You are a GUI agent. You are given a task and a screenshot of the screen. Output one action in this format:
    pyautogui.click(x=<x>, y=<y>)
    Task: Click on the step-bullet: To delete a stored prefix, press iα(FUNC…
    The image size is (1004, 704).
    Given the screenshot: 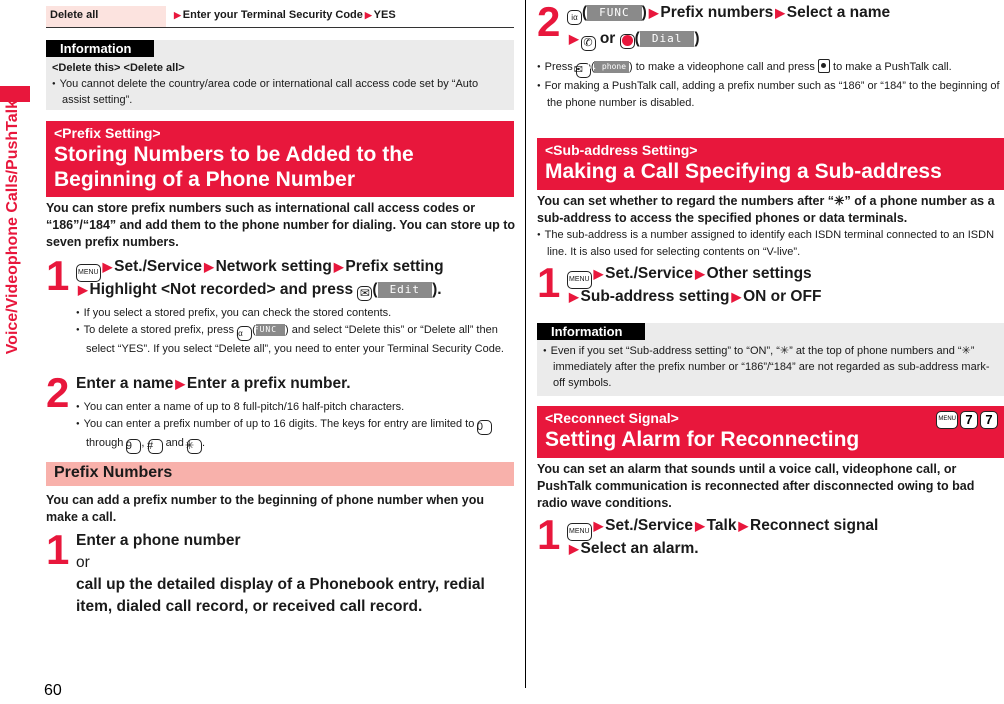 What is the action you would take?
    pyautogui.click(x=296, y=340)
    